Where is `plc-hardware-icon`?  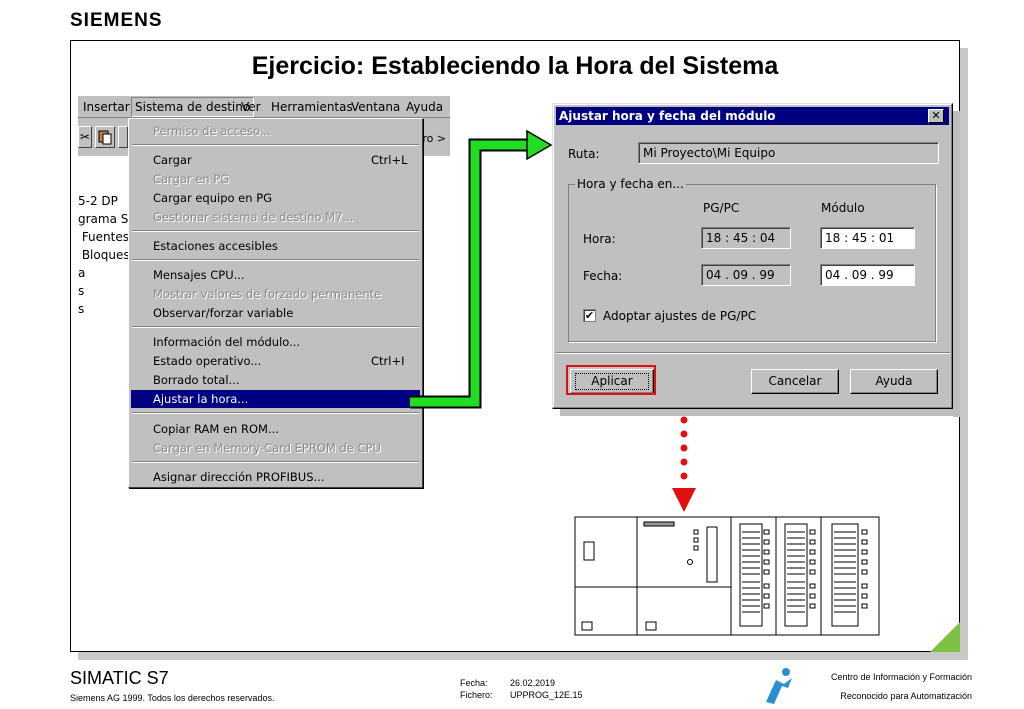
plc-hardware-icon is located at coordinates (727, 576).